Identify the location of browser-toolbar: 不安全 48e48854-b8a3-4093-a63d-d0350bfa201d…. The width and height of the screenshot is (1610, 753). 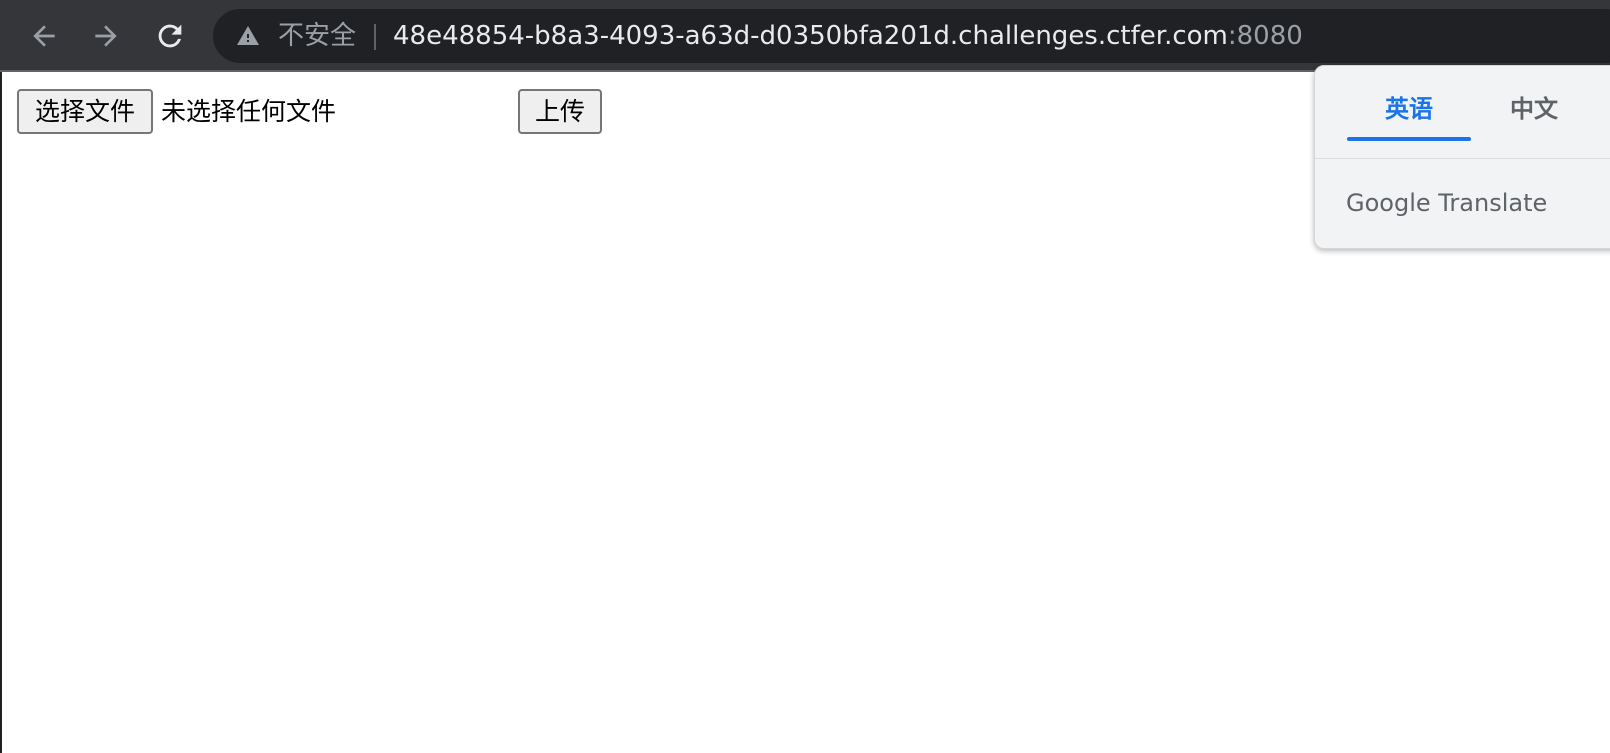
(805, 36).